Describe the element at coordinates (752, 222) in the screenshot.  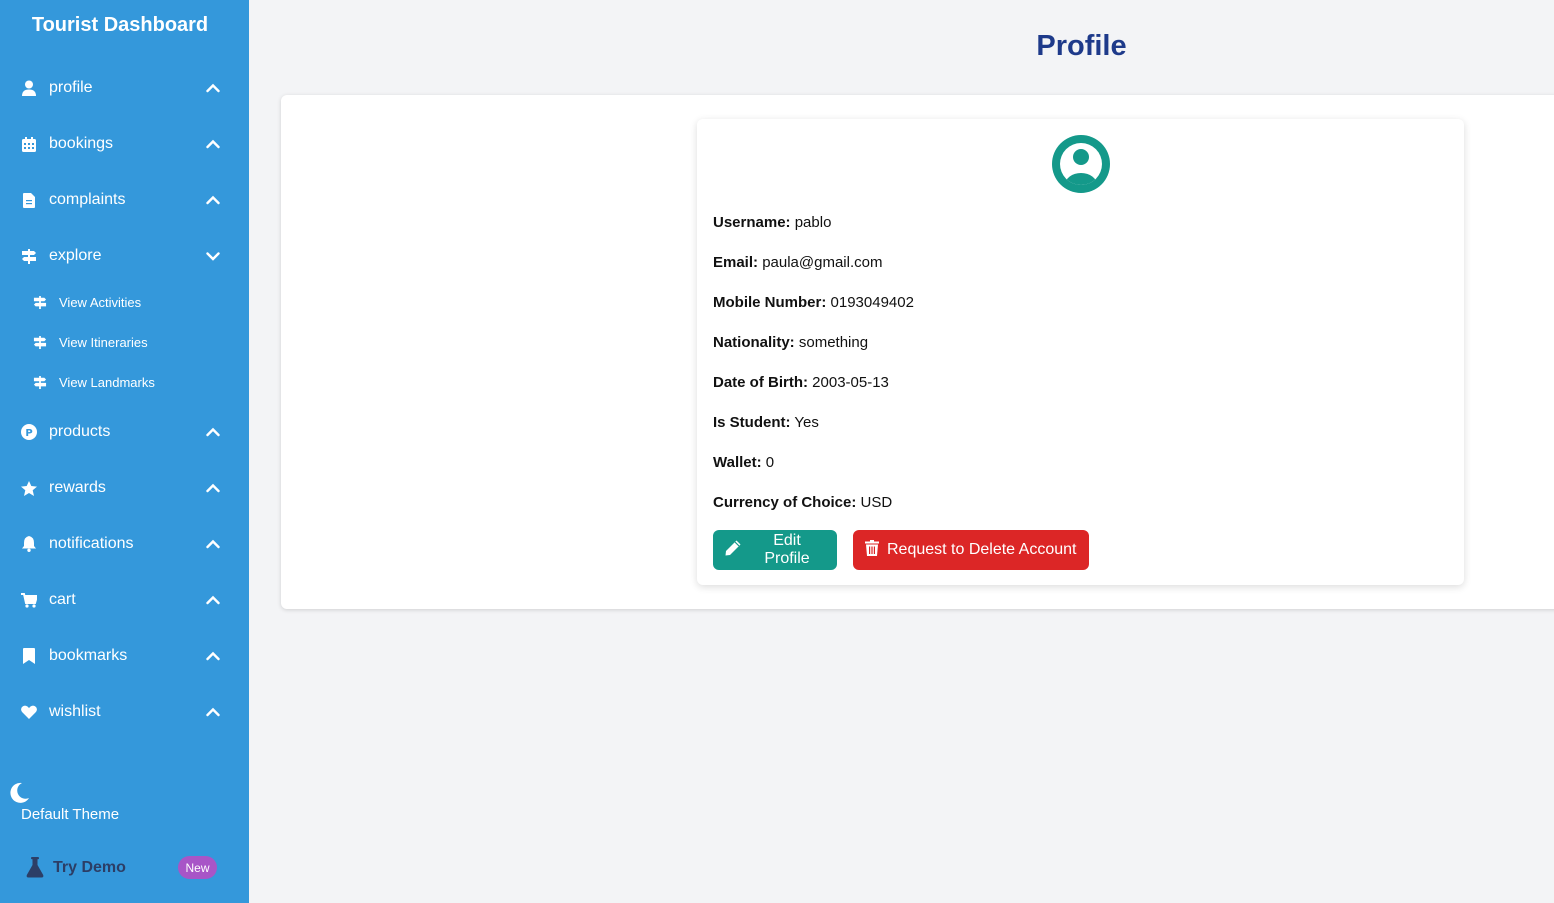
I see `field-label: Username:` at that location.